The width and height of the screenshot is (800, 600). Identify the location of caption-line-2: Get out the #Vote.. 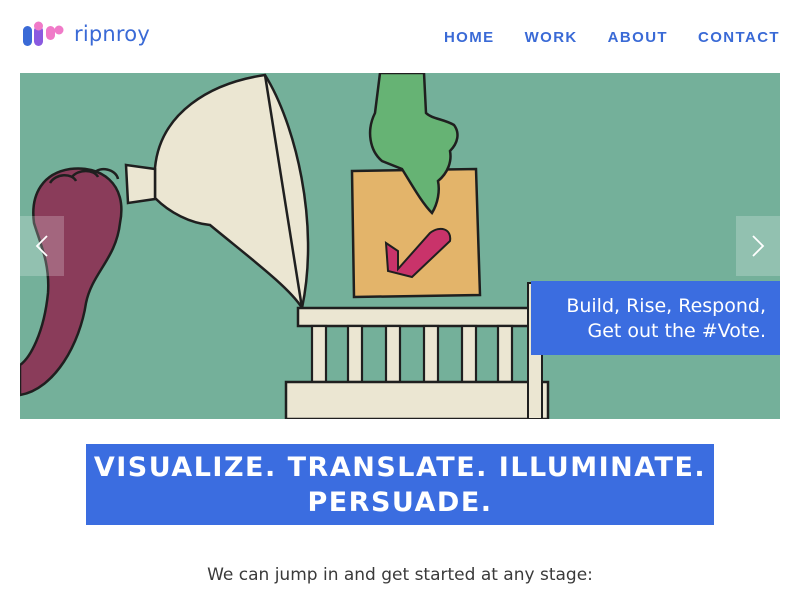
(676, 331).